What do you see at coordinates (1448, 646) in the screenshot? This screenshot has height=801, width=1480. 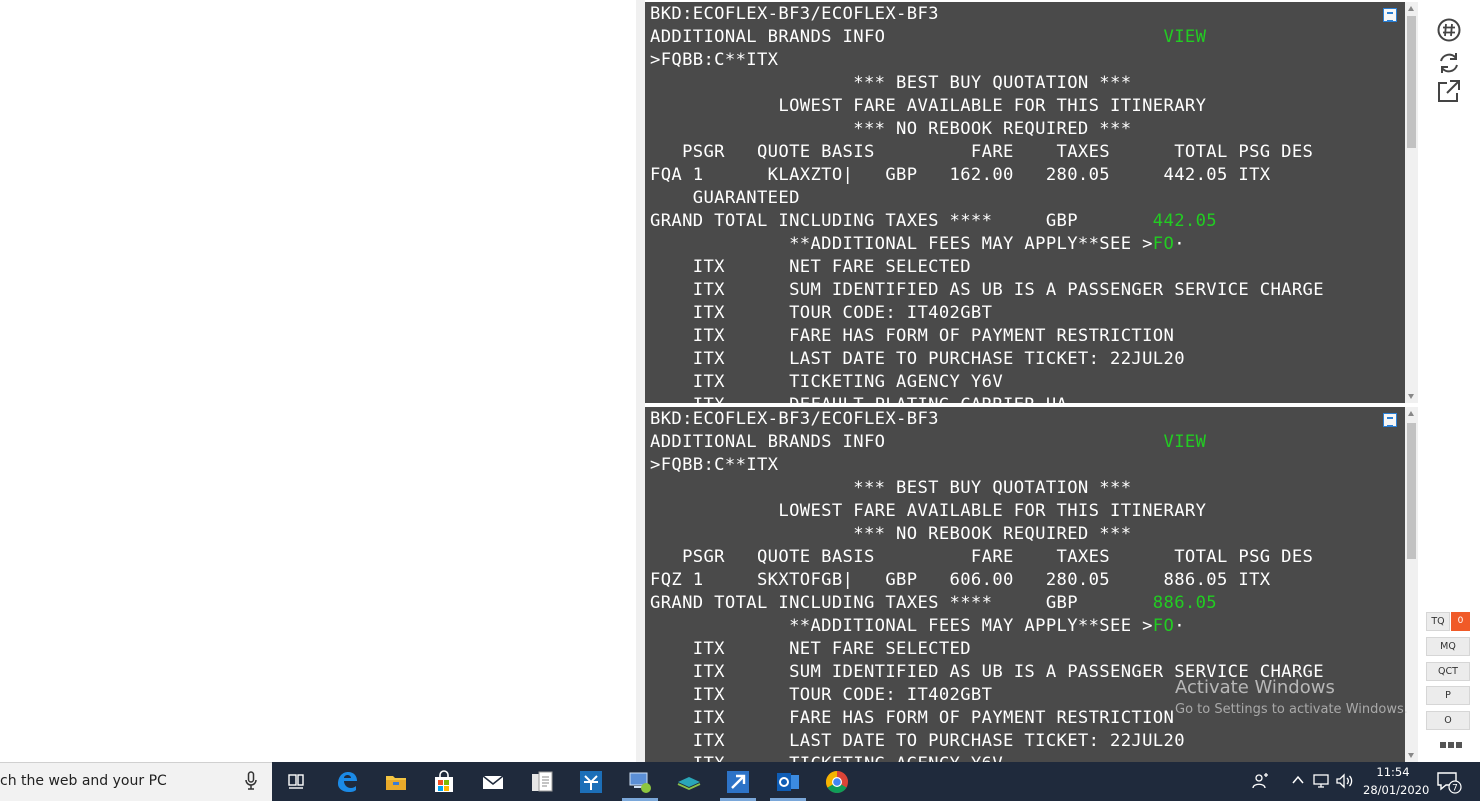 I see `mq-button: MQ` at bounding box center [1448, 646].